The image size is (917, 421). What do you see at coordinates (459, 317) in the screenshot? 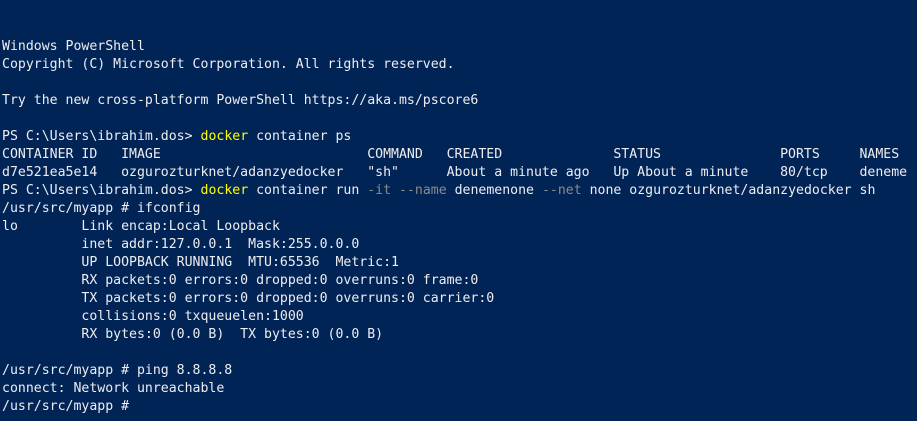
I see `console-line: collisions:0 txqueuelen:1000` at bounding box center [459, 317].